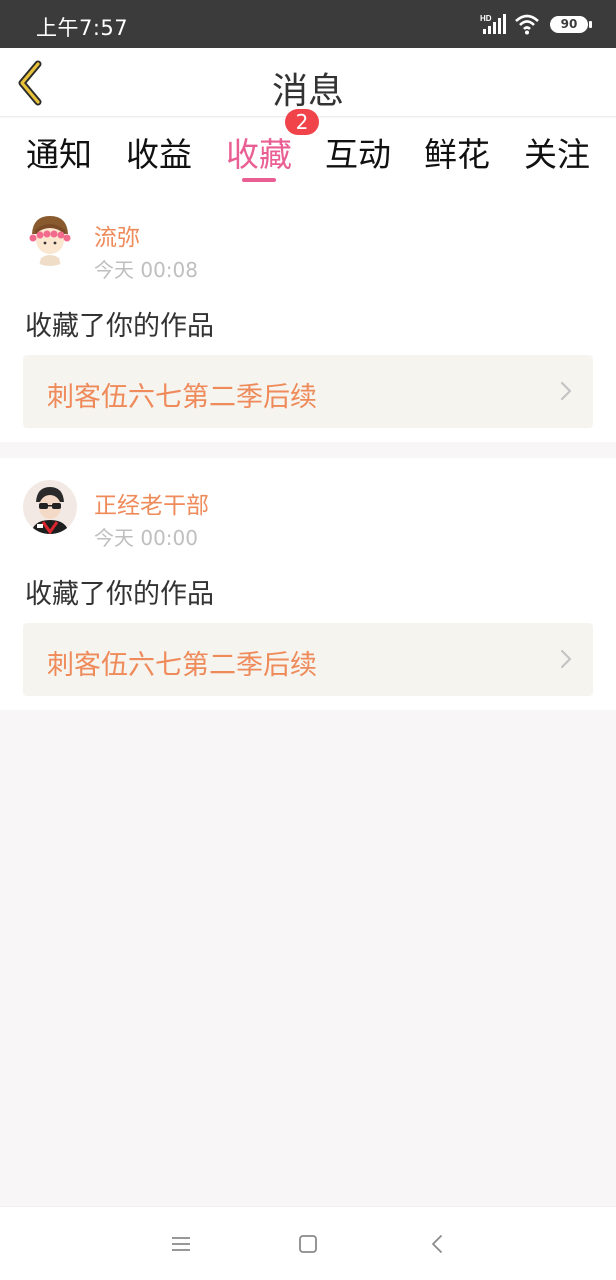  Describe the element at coordinates (308, 24) in the screenshot. I see `status-bar: 上午7:57 HD 90` at that location.